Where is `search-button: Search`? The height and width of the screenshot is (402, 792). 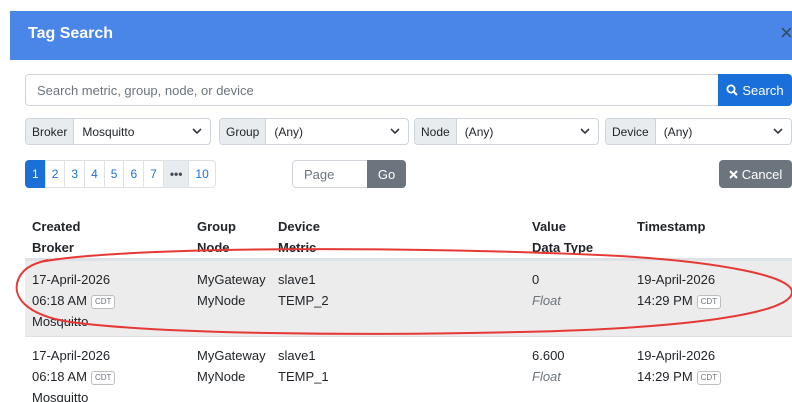
search-button: Search is located at coordinates (755, 90).